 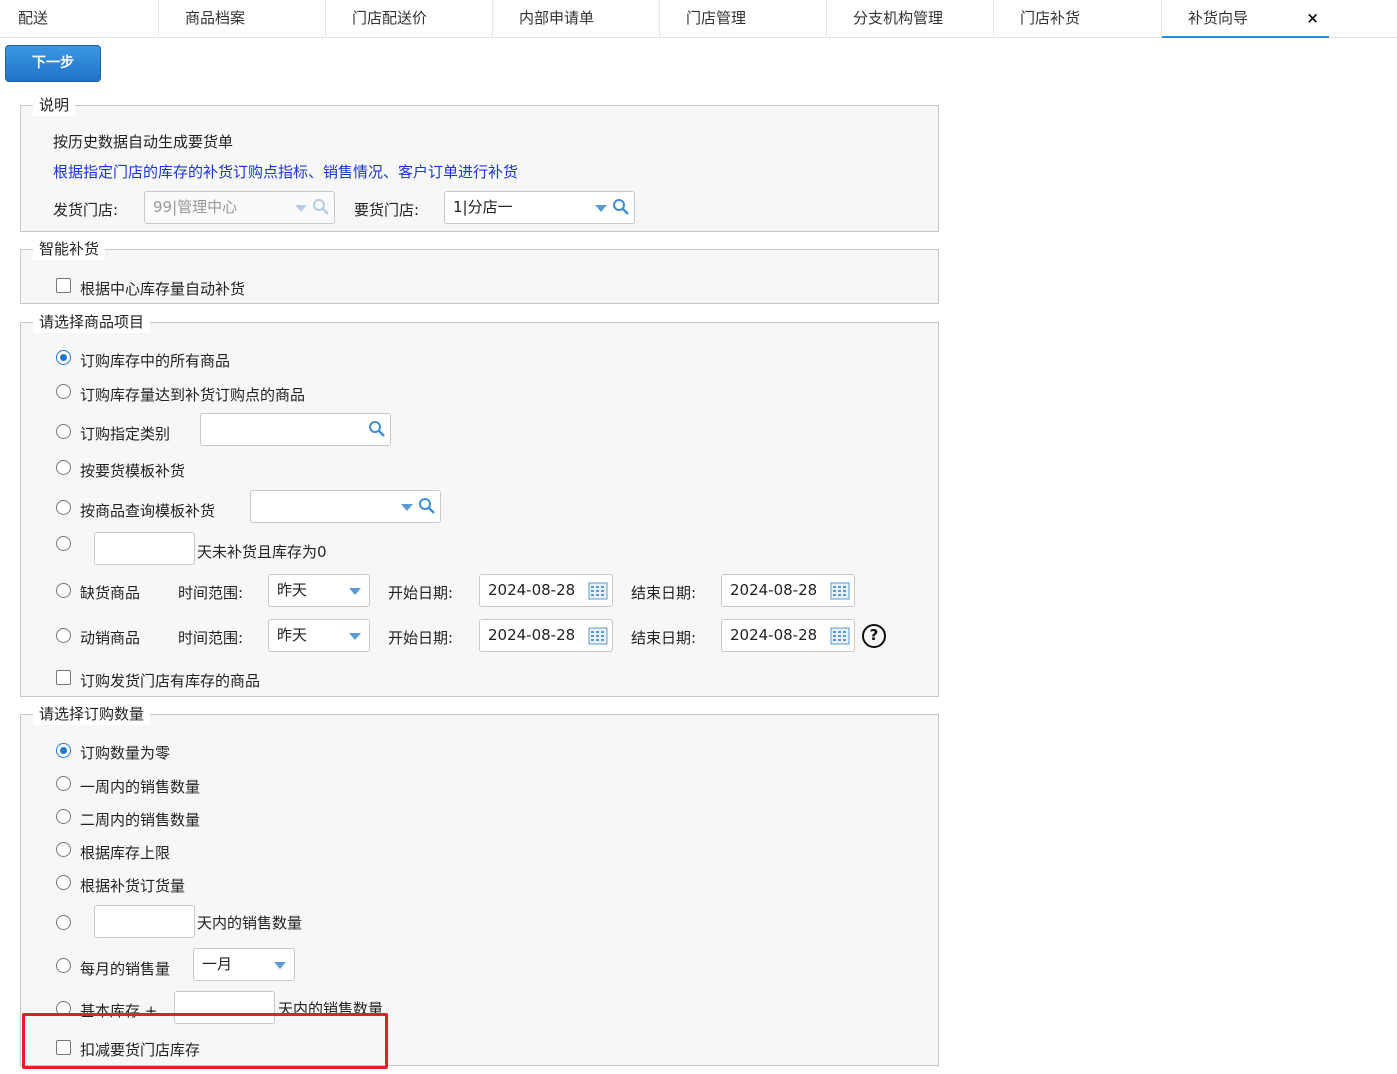 What do you see at coordinates (546, 590) in the screenshot?
I see `shortage-start-date-input: 2024-08-28` at bounding box center [546, 590].